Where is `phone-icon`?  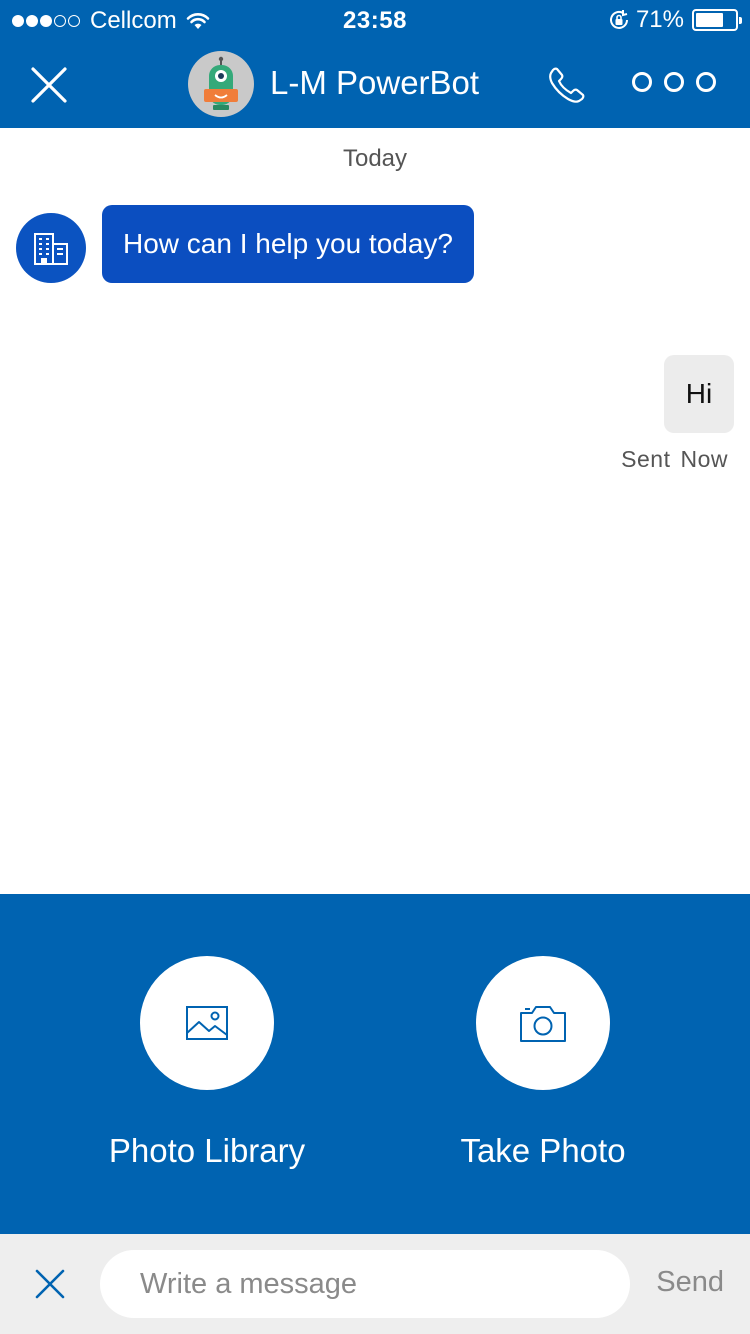 phone-icon is located at coordinates (567, 85).